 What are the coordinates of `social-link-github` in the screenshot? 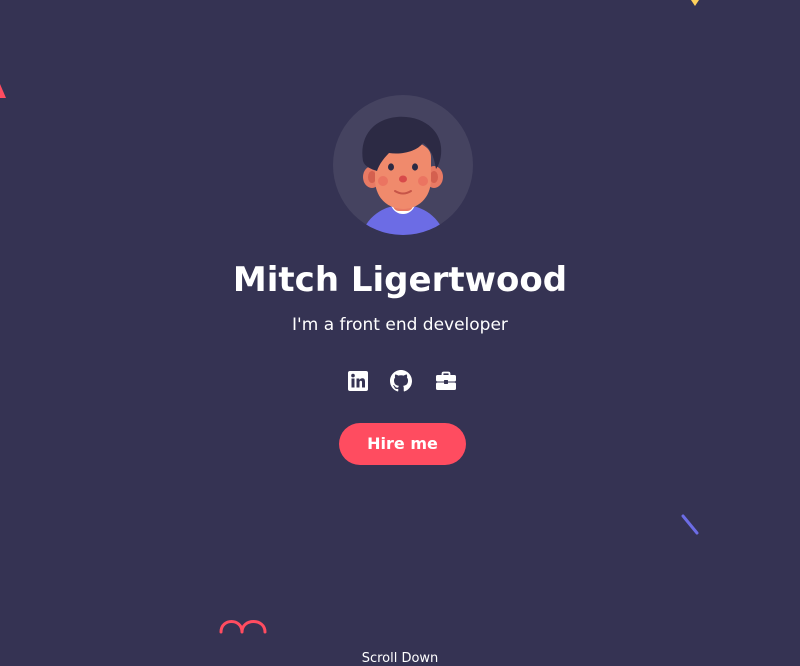 It's located at (401, 381).